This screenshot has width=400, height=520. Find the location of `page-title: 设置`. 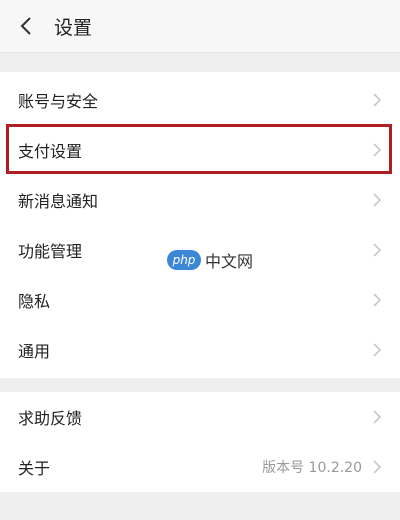

page-title: 设置 is located at coordinates (73, 27).